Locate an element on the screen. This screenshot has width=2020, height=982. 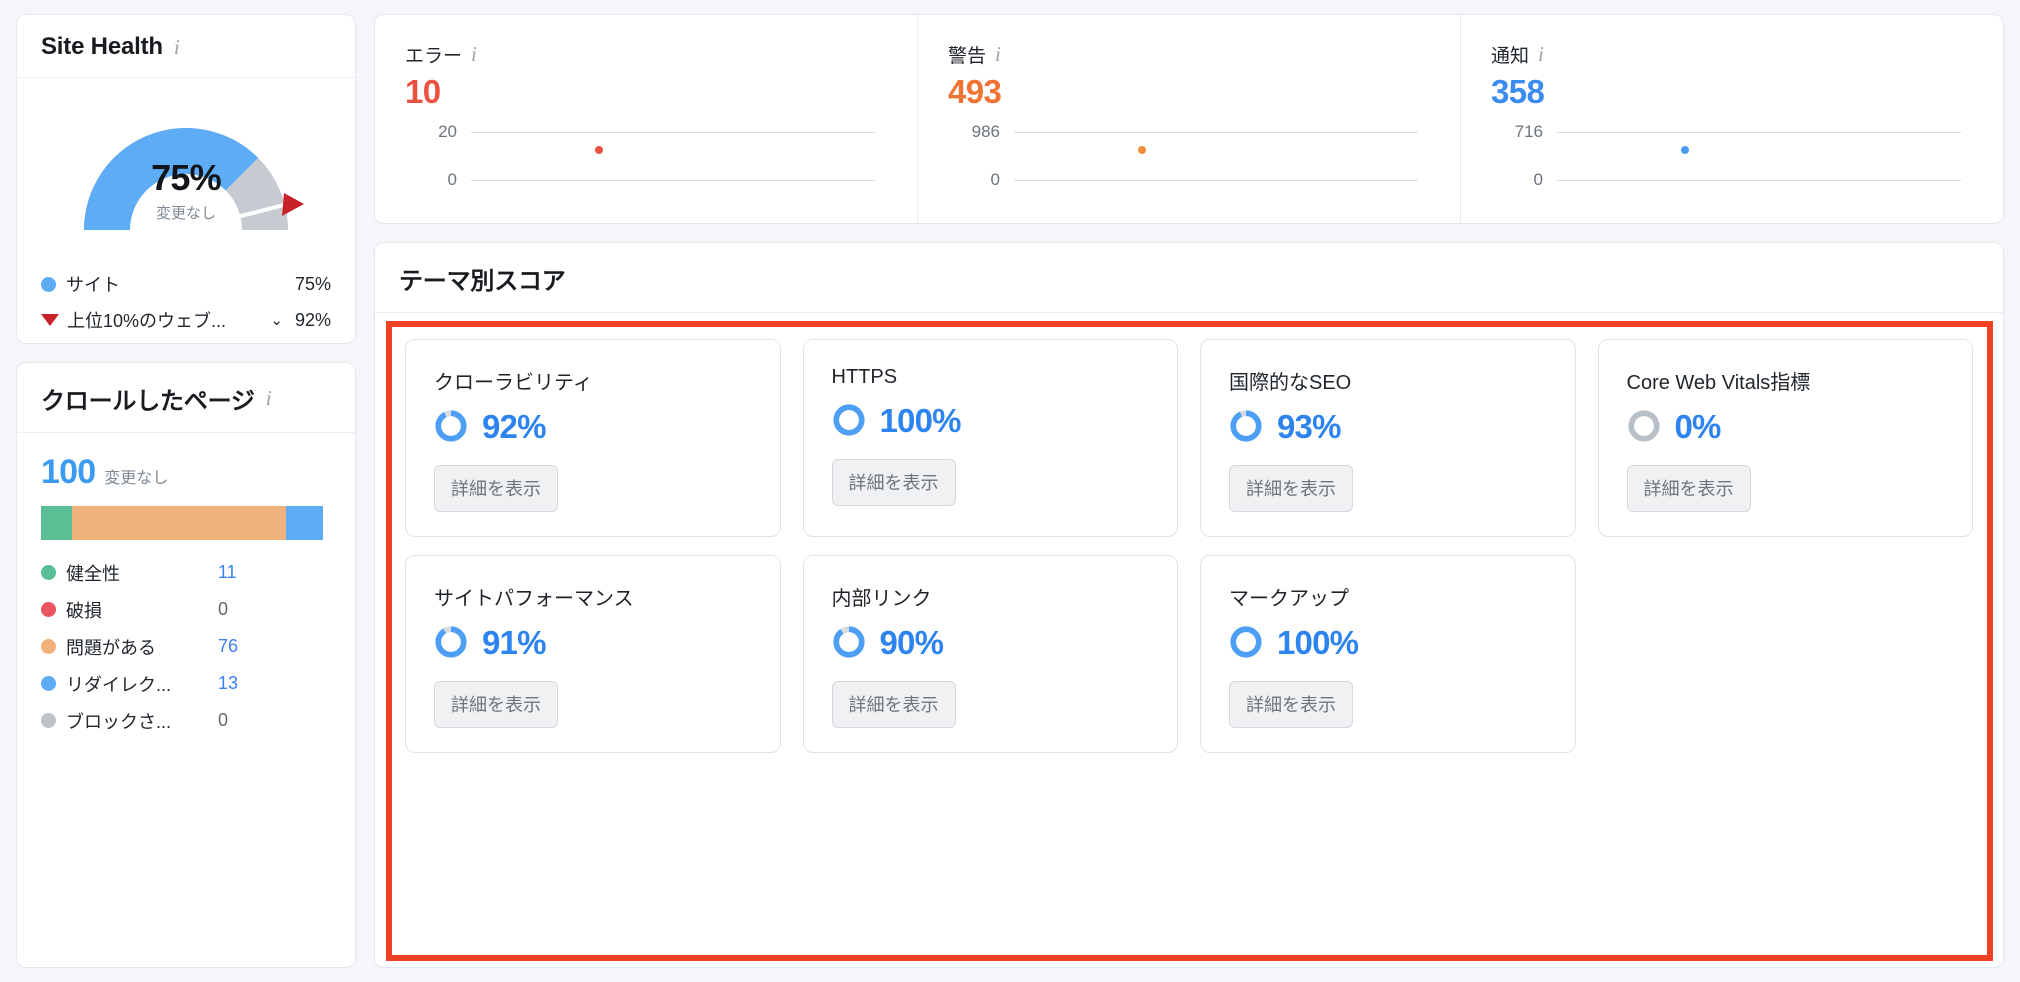
theme-name: 内部リンク is located at coordinates (881, 599).